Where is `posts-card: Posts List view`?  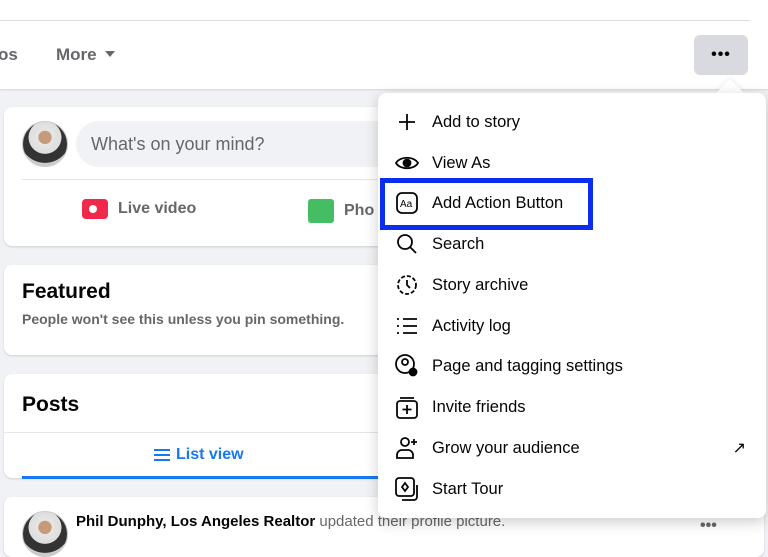
posts-card: Posts List view is located at coordinates (204, 426).